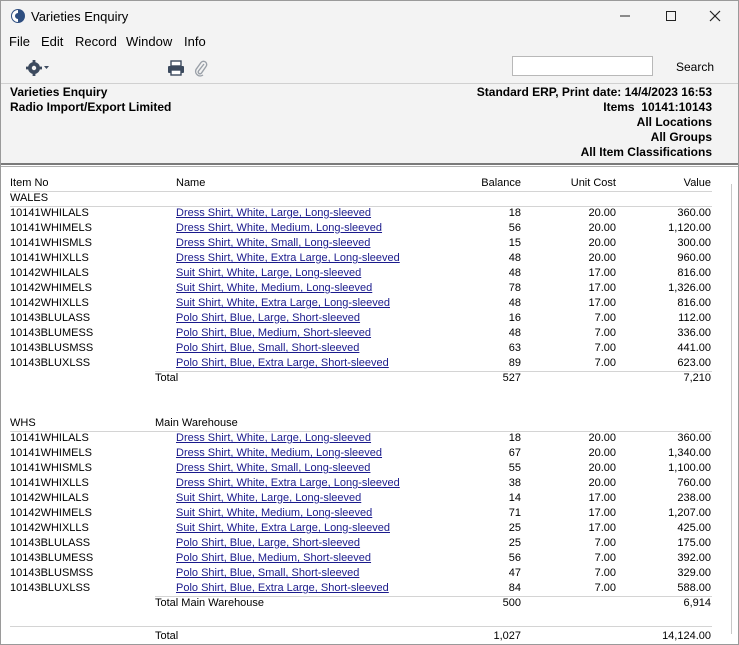  What do you see at coordinates (59, 92) in the screenshot?
I see `report-title: Varieties Enquiry` at bounding box center [59, 92].